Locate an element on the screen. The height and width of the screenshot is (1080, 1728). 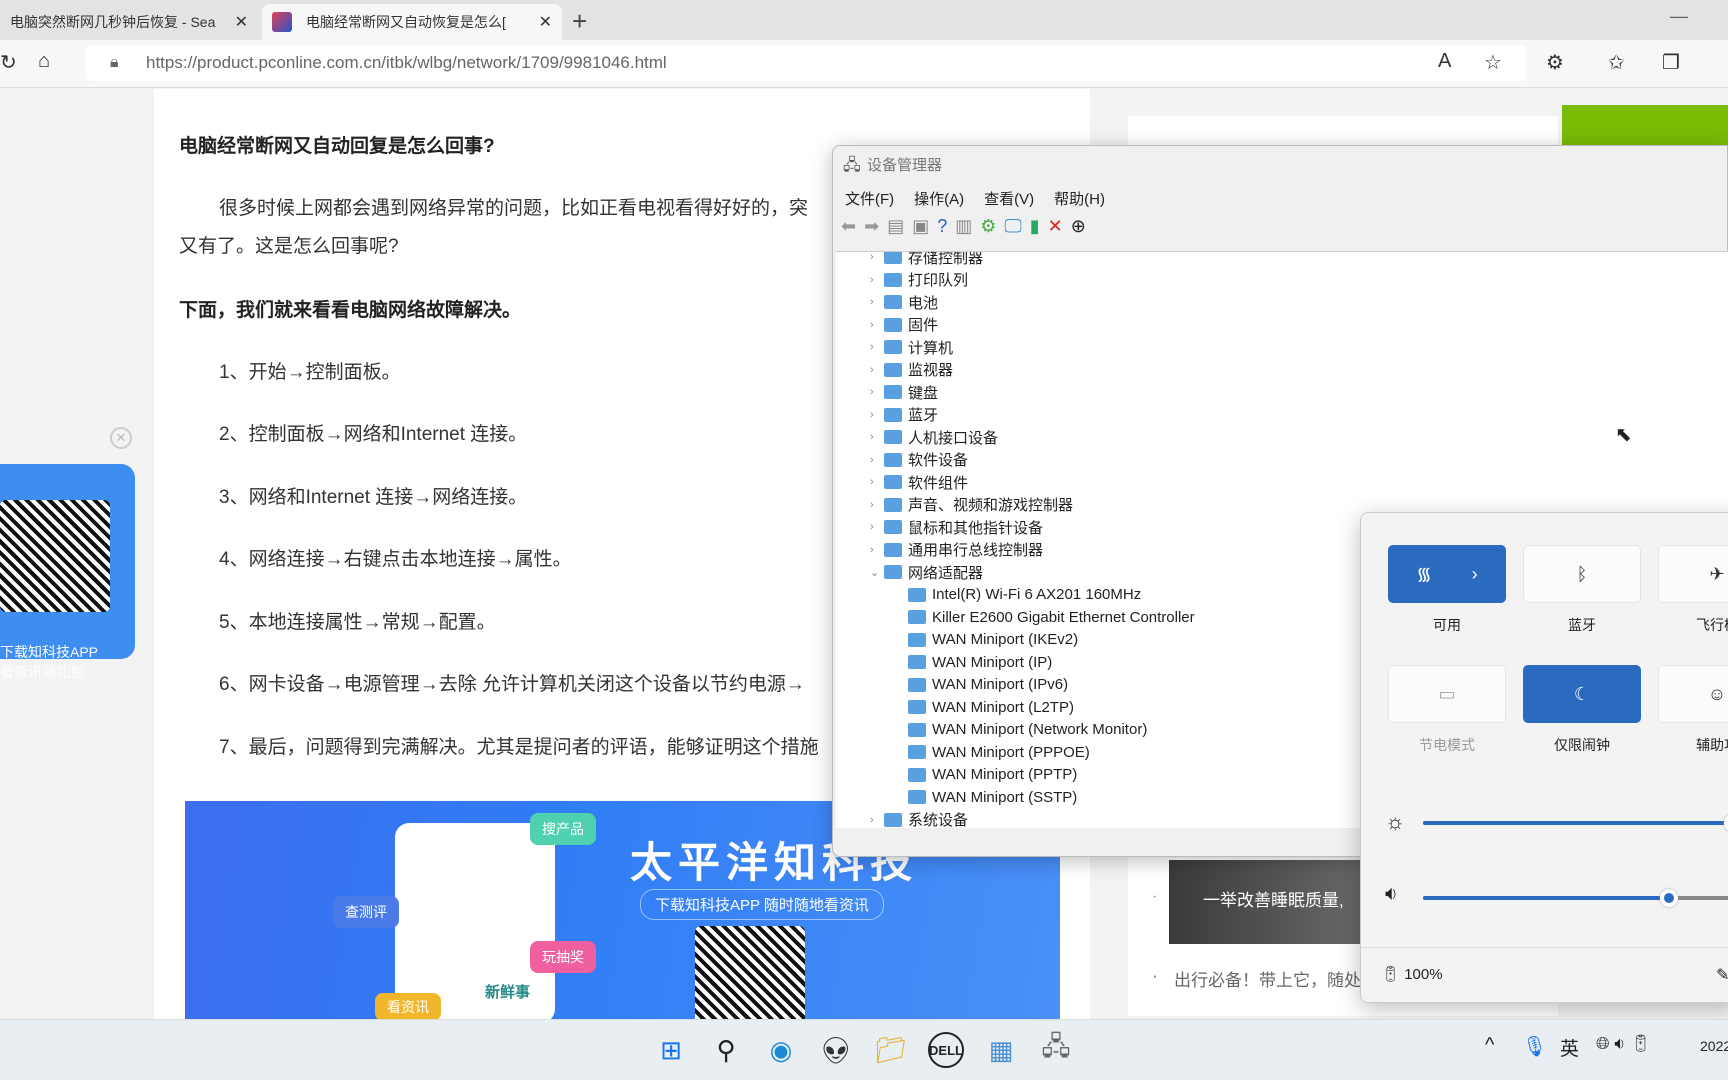
forward-icon: ➡ is located at coordinates (871, 226).